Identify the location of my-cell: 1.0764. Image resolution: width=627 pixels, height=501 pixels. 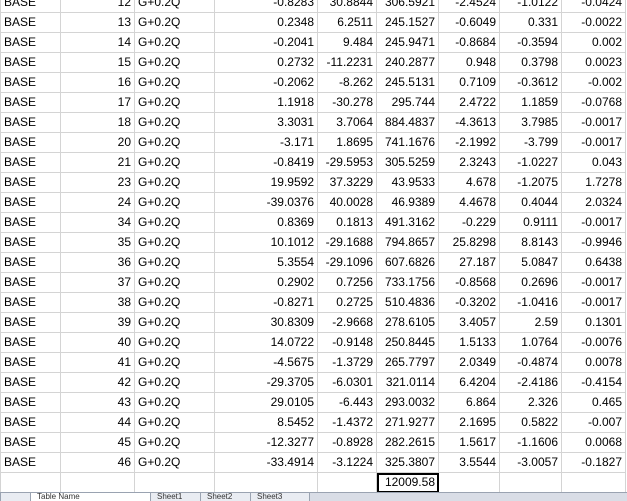
(530, 342).